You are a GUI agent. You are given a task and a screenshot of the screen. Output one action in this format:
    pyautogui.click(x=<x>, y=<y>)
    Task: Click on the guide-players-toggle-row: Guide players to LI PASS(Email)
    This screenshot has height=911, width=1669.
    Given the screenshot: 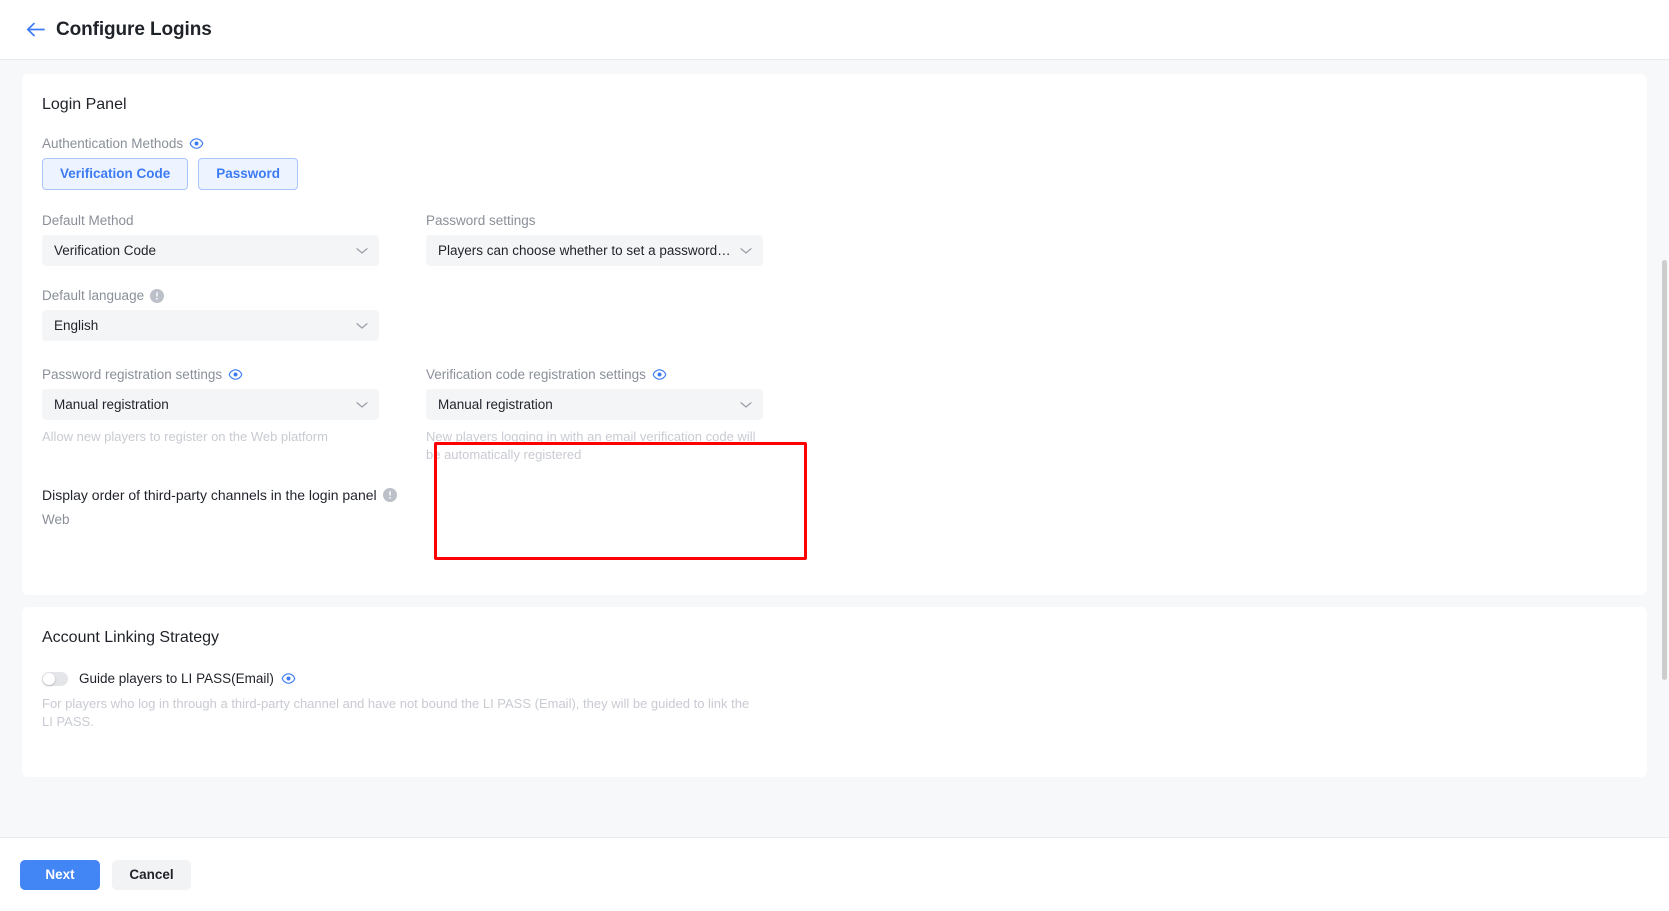 What is the action you would take?
    pyautogui.click(x=844, y=678)
    